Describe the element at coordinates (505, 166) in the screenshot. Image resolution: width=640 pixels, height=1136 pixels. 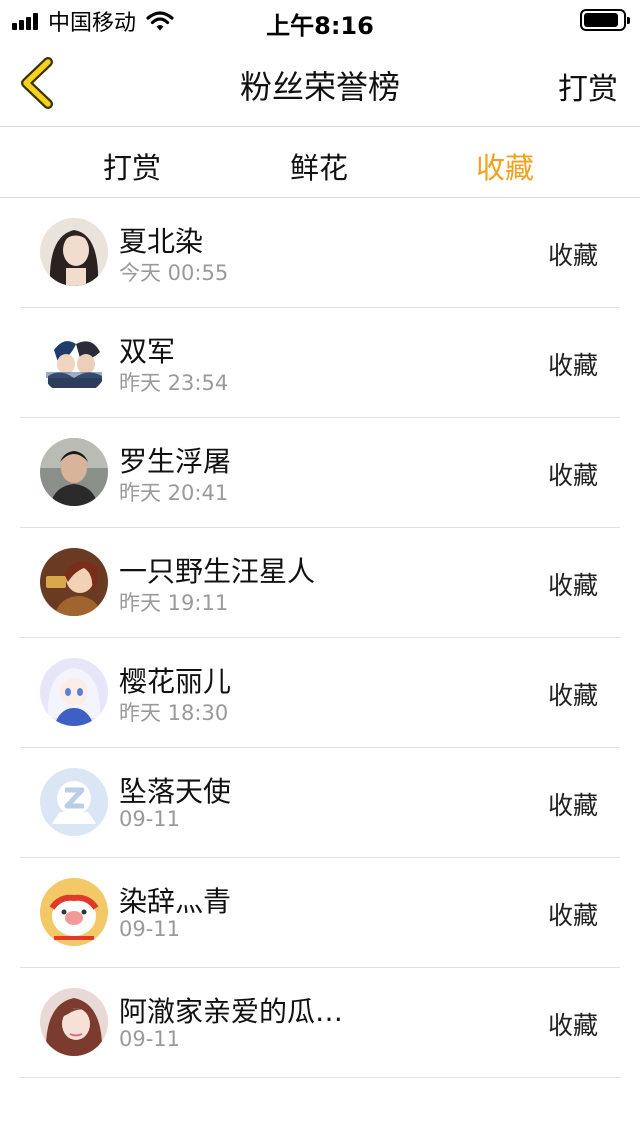
I see `tab-favorites: 收藏` at that location.